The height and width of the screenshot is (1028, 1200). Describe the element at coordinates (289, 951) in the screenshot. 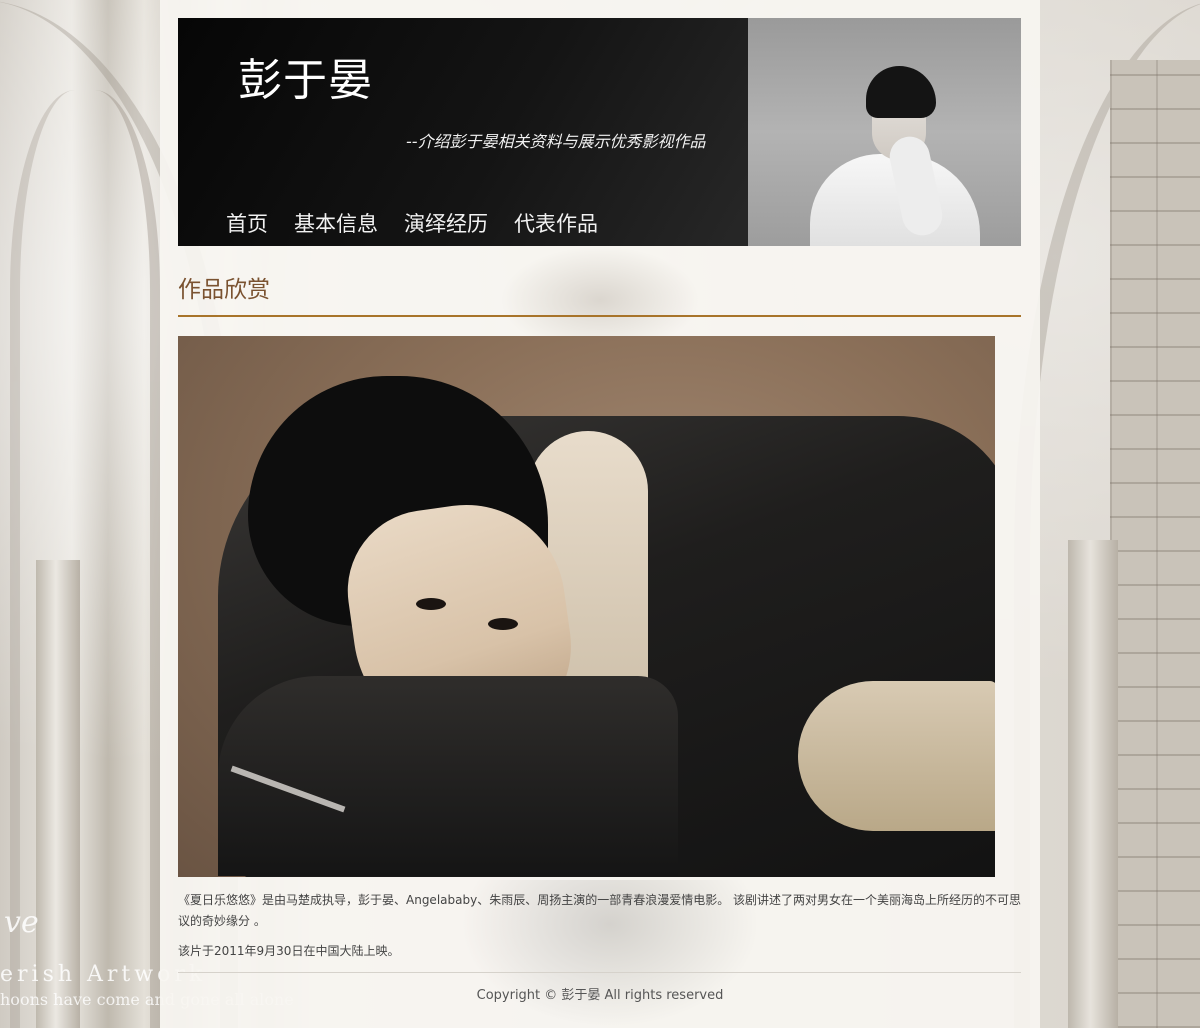

I see `release-date-paragraph: 该片于2011年9月30日在中国大陆上映。` at that location.